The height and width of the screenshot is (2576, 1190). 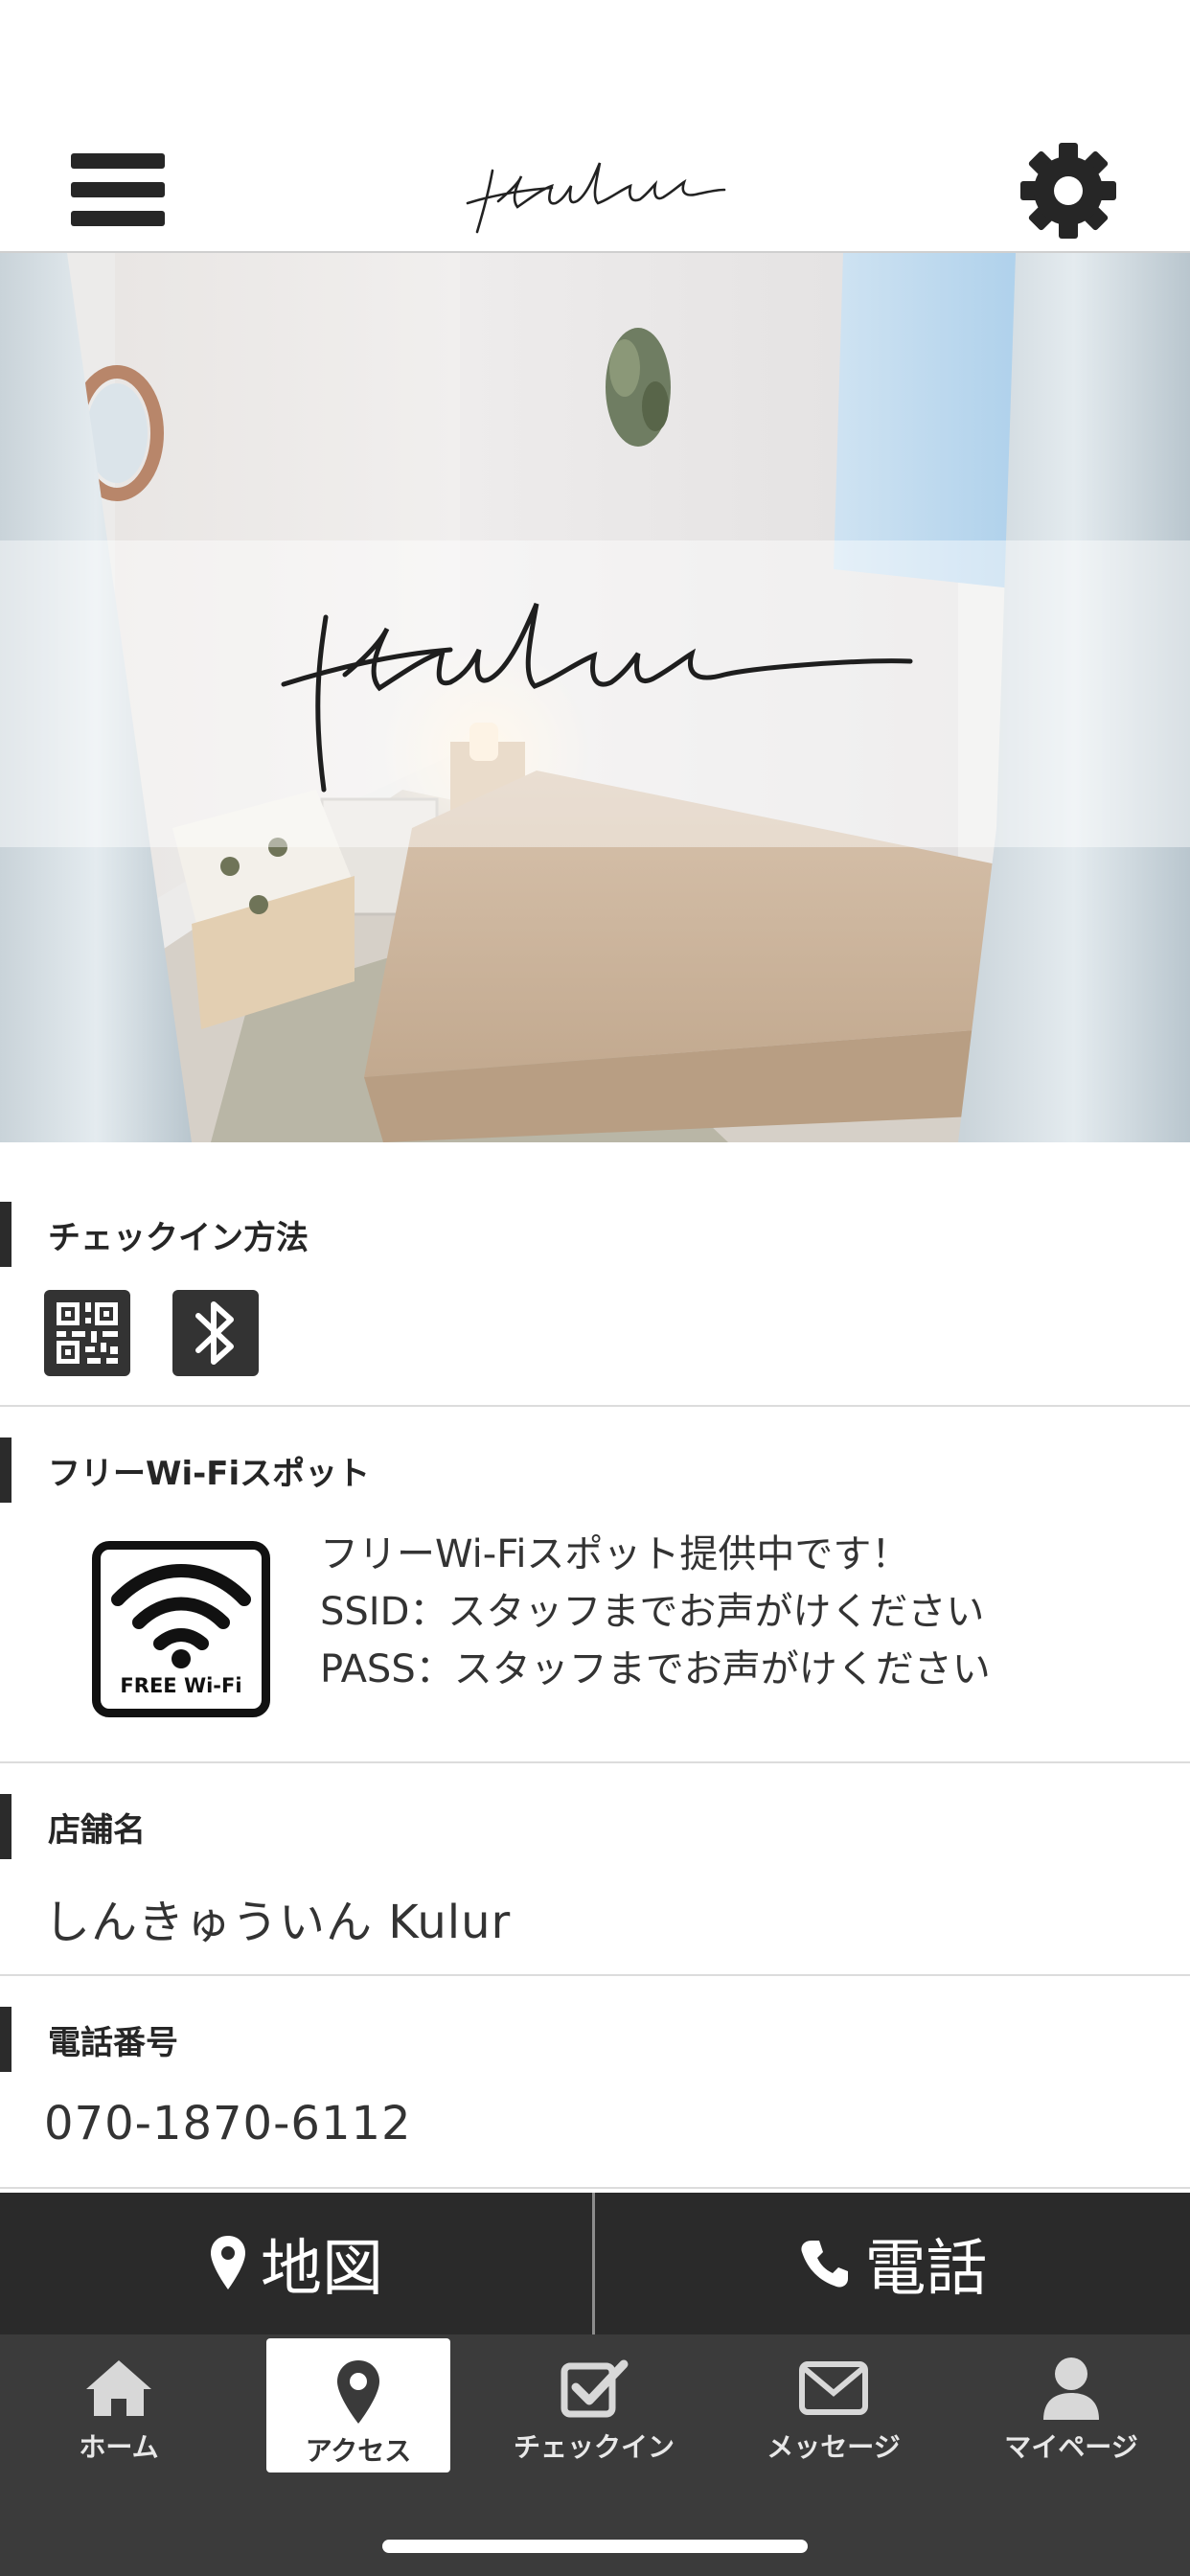 What do you see at coordinates (278, 1922) in the screenshot?
I see `store-name-value: しんきゅういん Kulur` at bounding box center [278, 1922].